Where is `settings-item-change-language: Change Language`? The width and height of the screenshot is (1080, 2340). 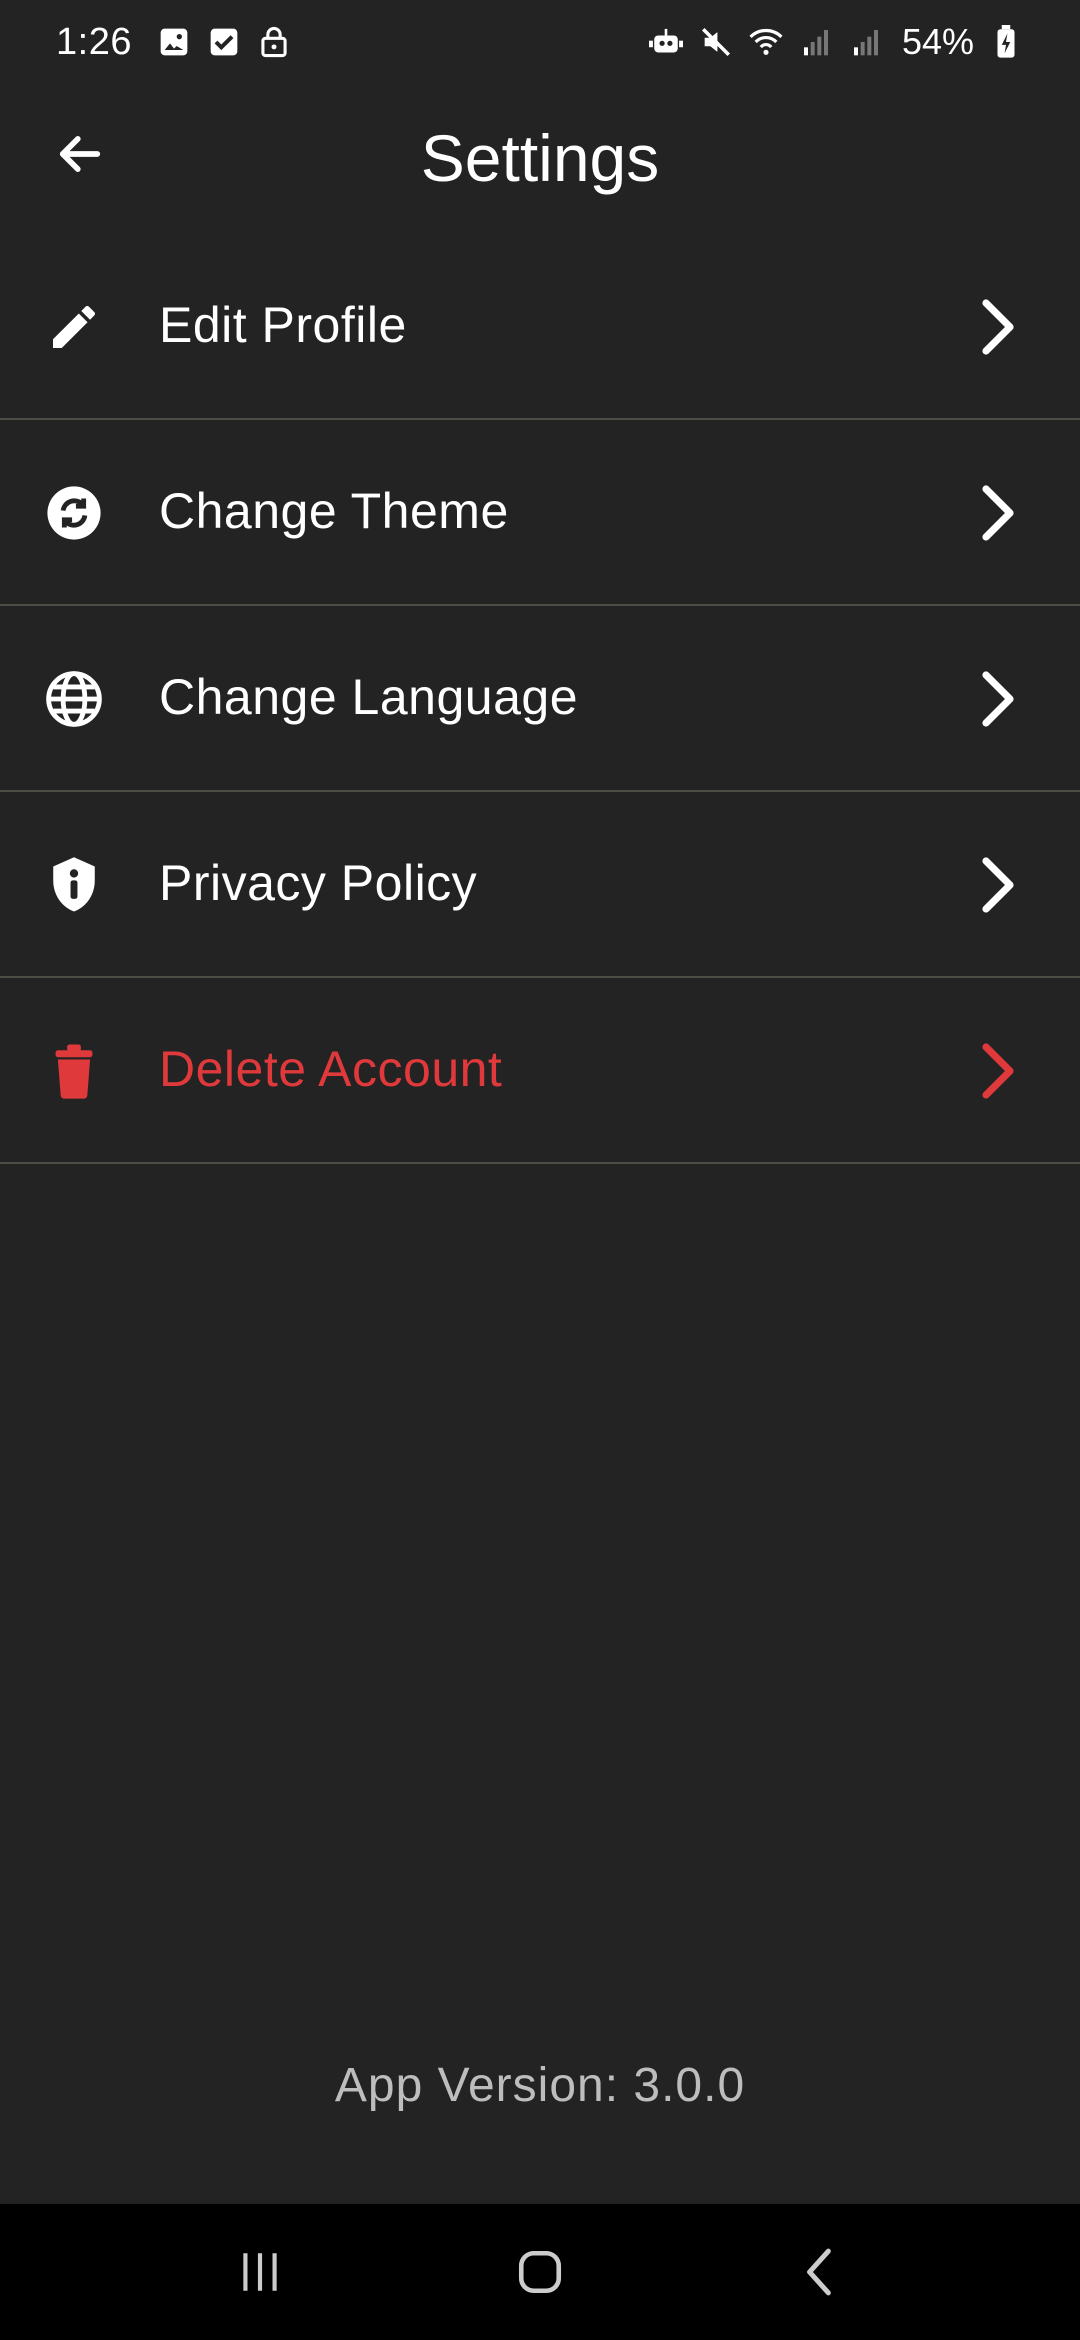
settings-item-change-language: Change Language is located at coordinates (540, 699).